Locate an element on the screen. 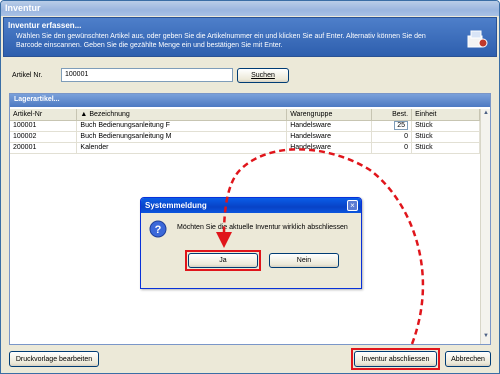 This screenshot has width=500, height=374. table-row: 200001 Kalender Handelsware 0 Stück is located at coordinates (245, 148).